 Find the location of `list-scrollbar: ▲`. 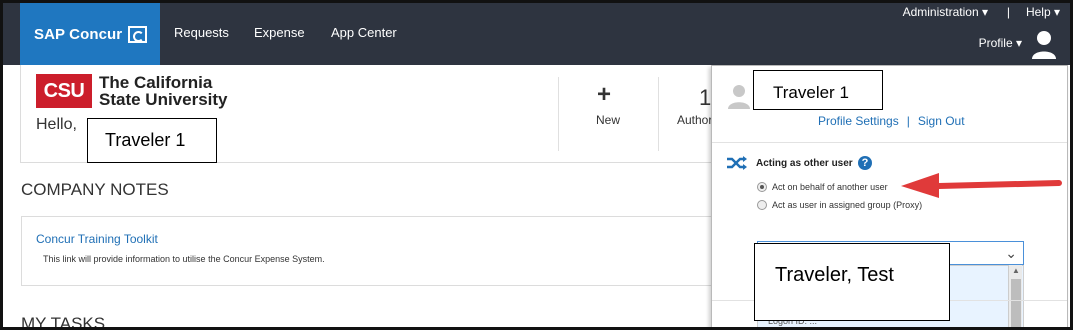

list-scrollbar: ▲ is located at coordinates (1015, 296).